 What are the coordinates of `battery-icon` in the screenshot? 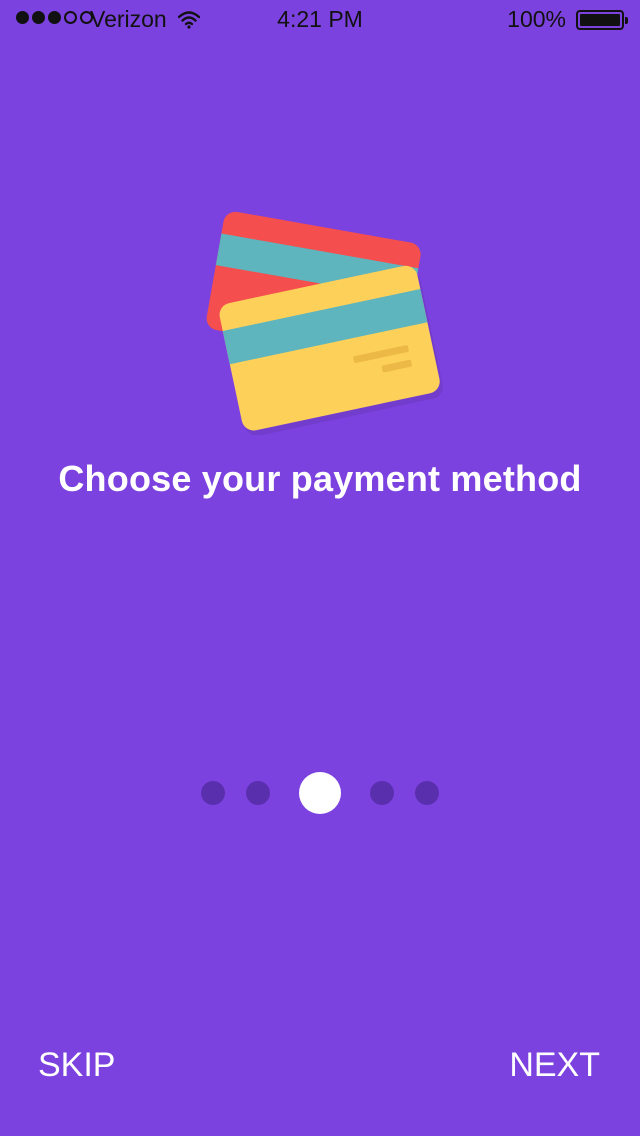 It's located at (602, 20).